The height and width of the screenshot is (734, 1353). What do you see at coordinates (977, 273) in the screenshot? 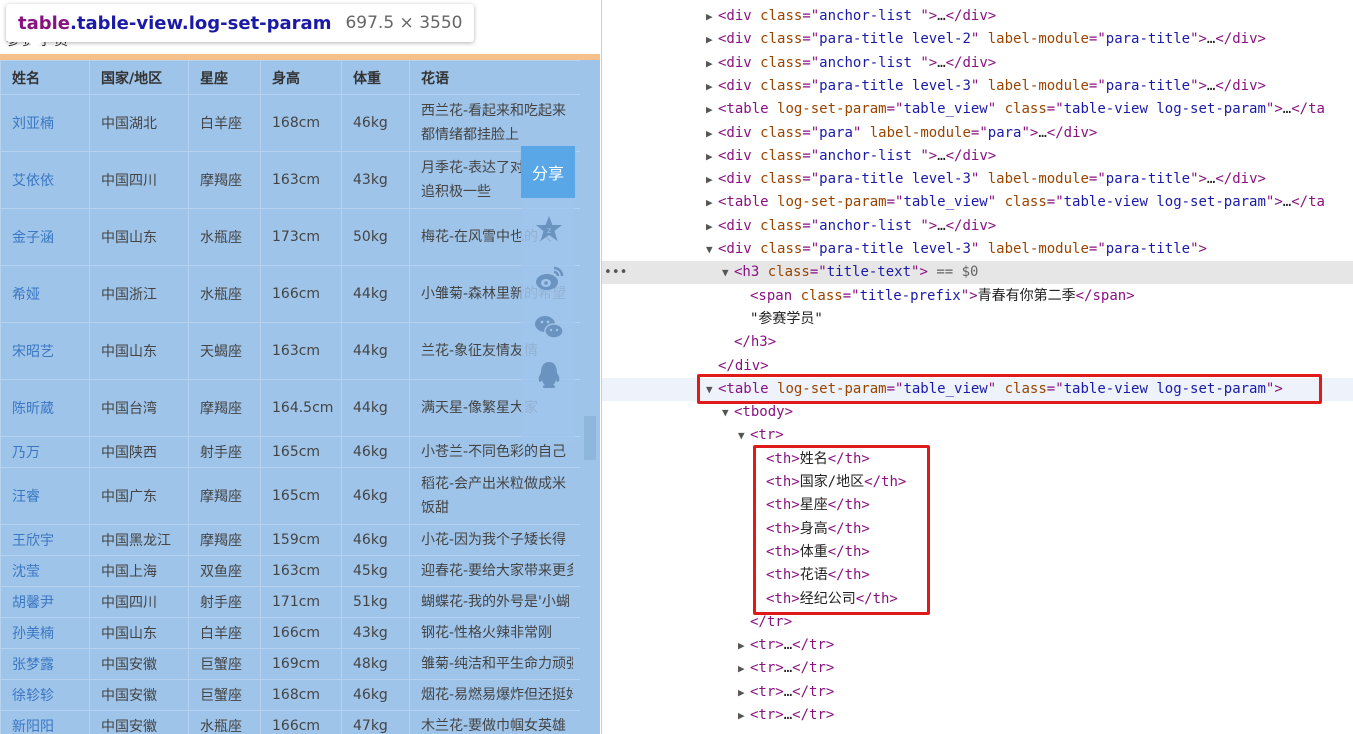
I see `dom-node-line: ••• ▼ <h3 class="title-text"> == $0` at bounding box center [977, 273].